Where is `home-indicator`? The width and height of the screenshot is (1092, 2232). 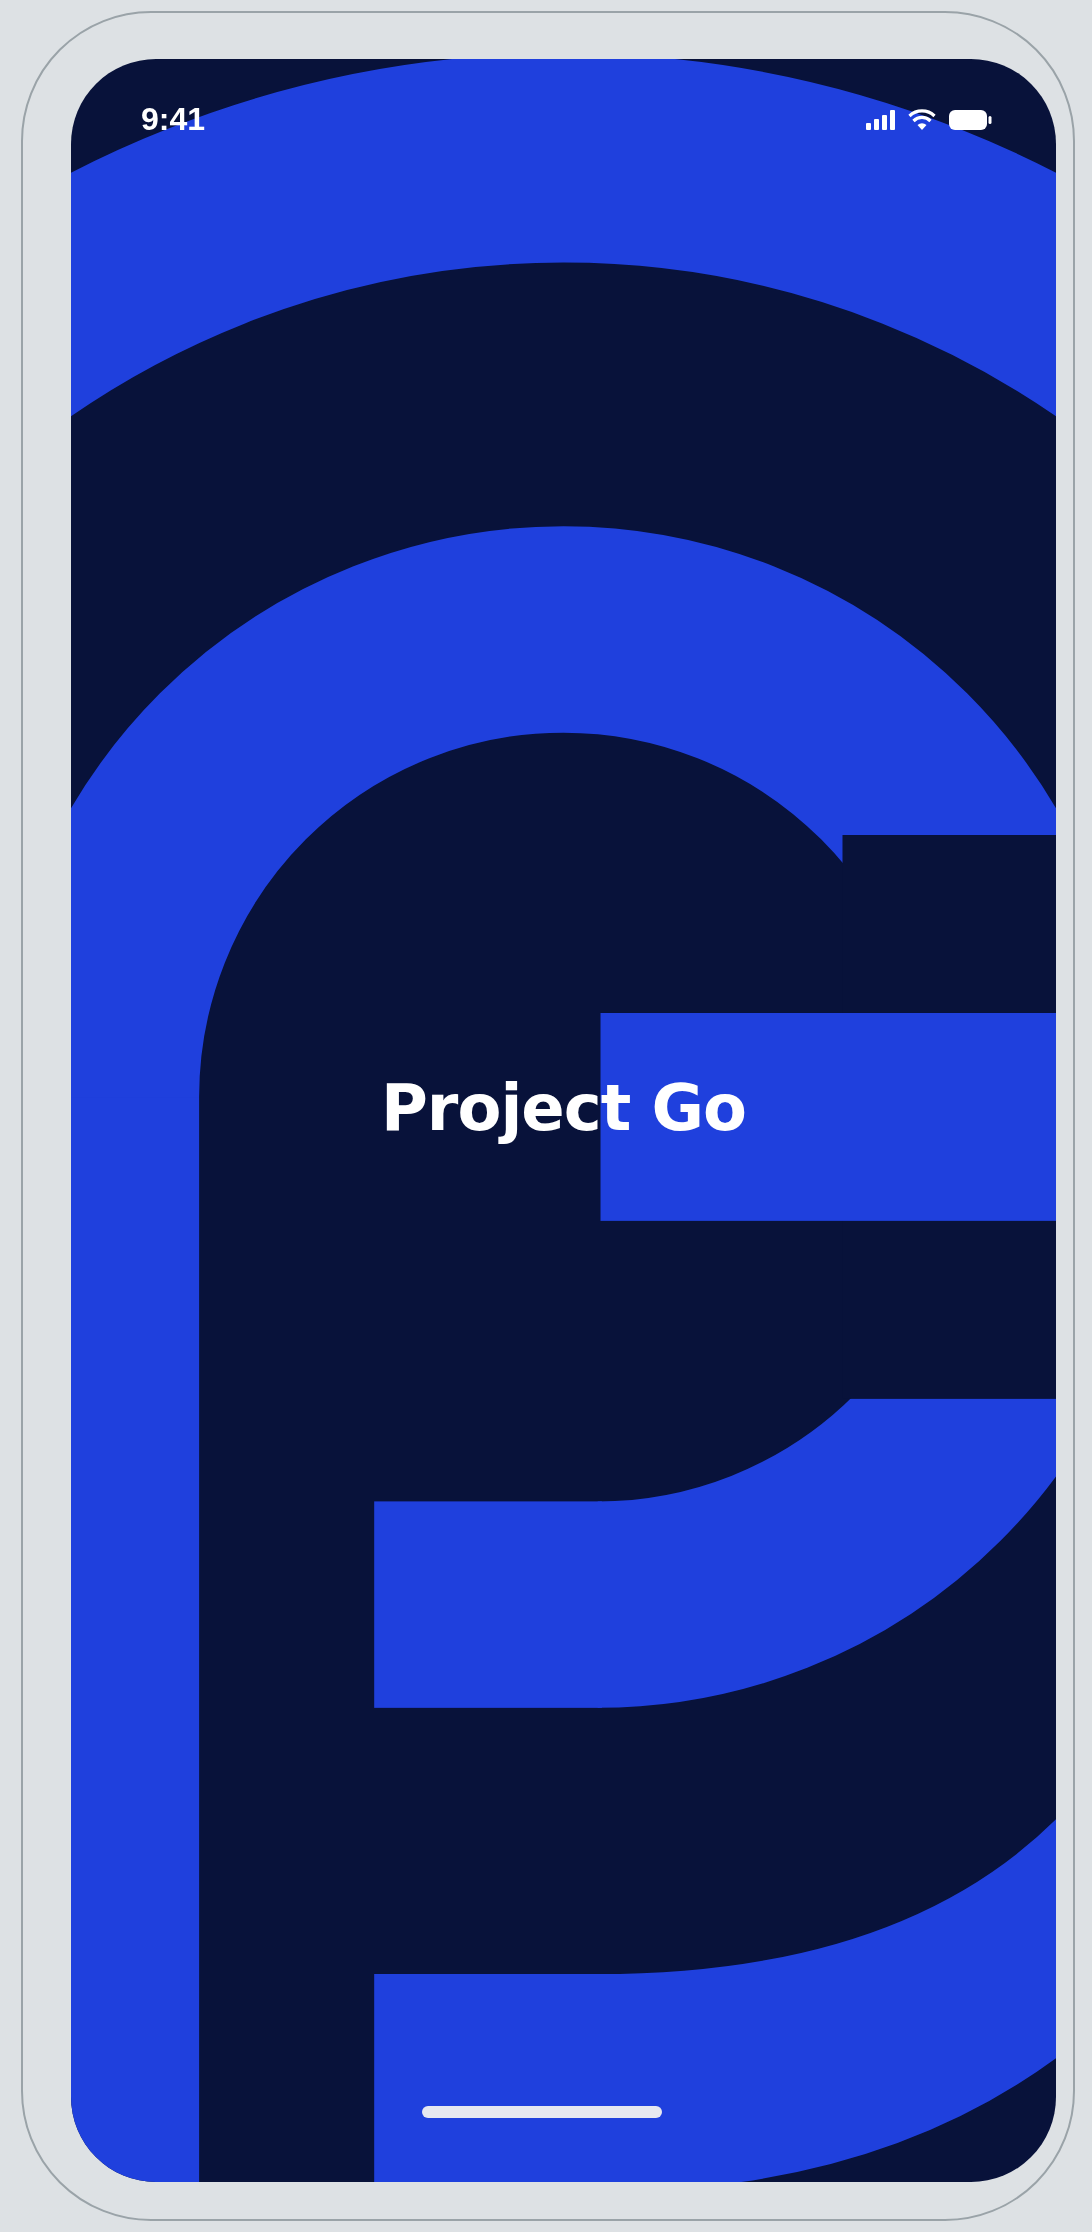 home-indicator is located at coordinates (542, 2112).